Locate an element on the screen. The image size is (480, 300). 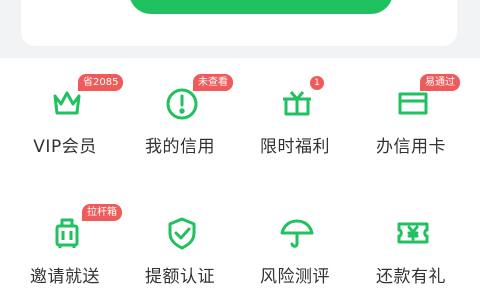
top-card is located at coordinates (239, 23).